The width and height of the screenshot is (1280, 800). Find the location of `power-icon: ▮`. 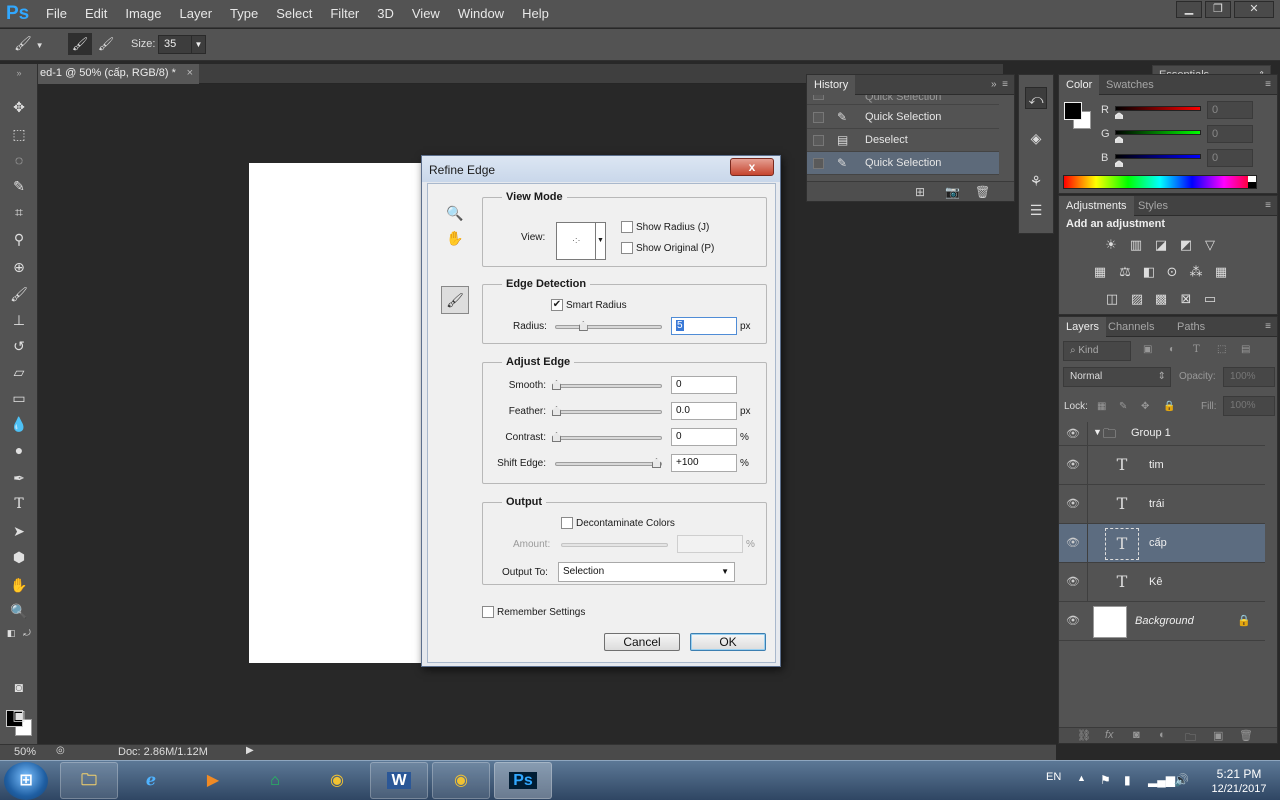

power-icon: ▮ is located at coordinates (1127, 780).